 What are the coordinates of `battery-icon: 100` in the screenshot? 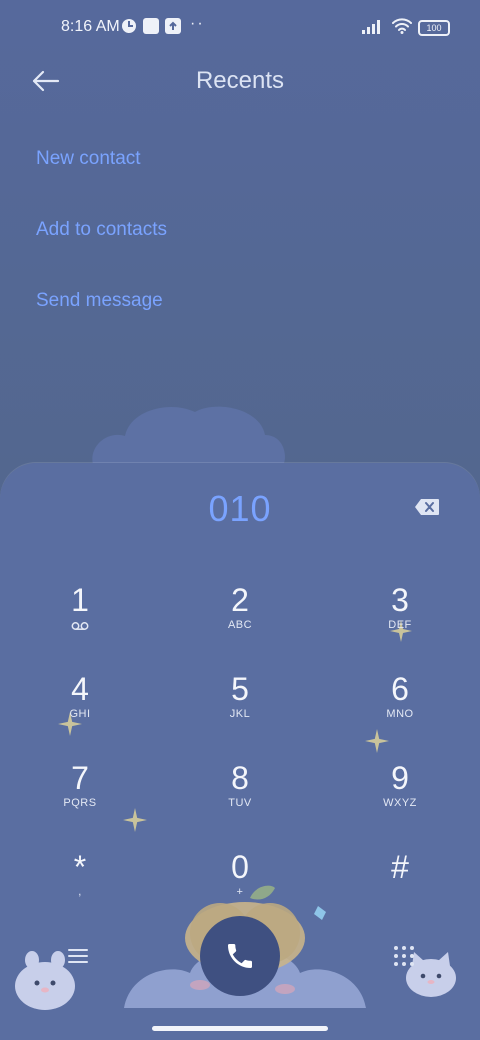 It's located at (434, 28).